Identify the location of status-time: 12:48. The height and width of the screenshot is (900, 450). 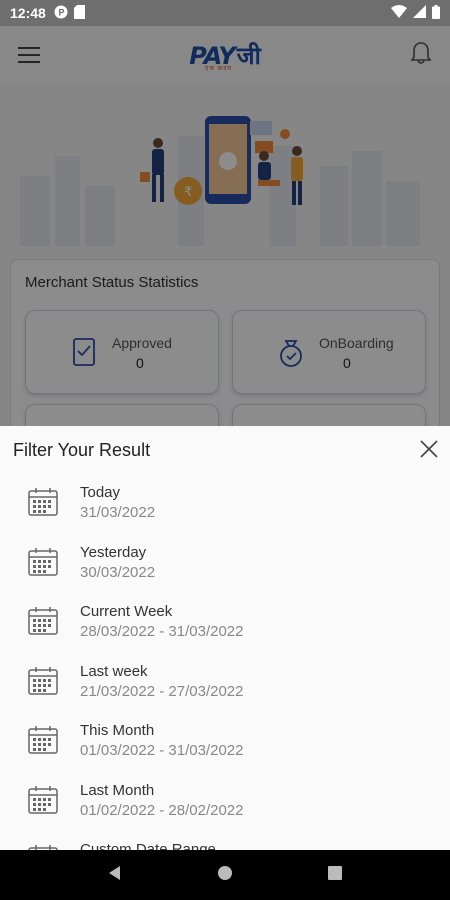
(28, 13).